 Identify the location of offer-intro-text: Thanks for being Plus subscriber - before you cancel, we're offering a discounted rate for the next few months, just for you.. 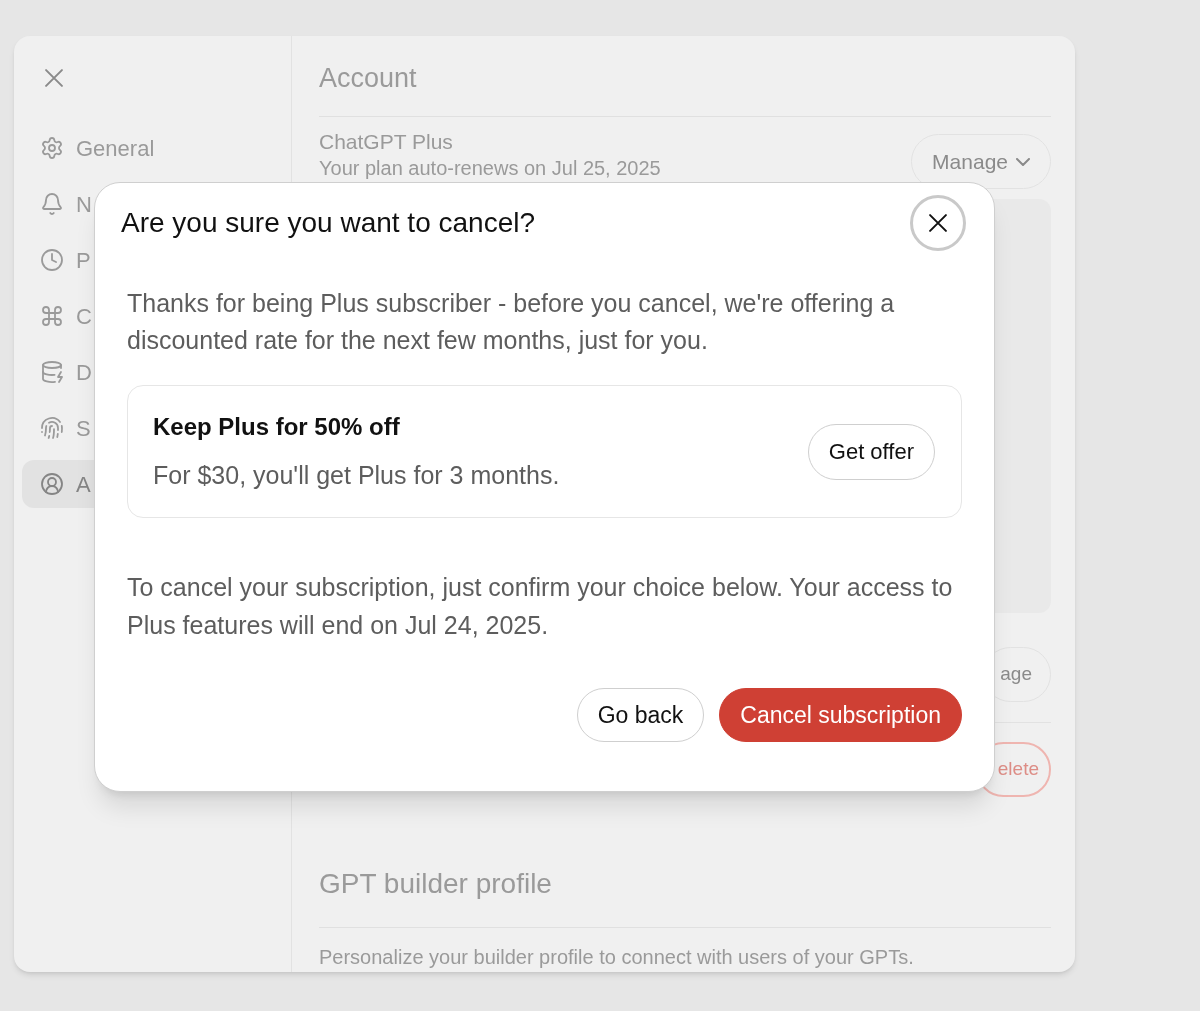
(511, 322).